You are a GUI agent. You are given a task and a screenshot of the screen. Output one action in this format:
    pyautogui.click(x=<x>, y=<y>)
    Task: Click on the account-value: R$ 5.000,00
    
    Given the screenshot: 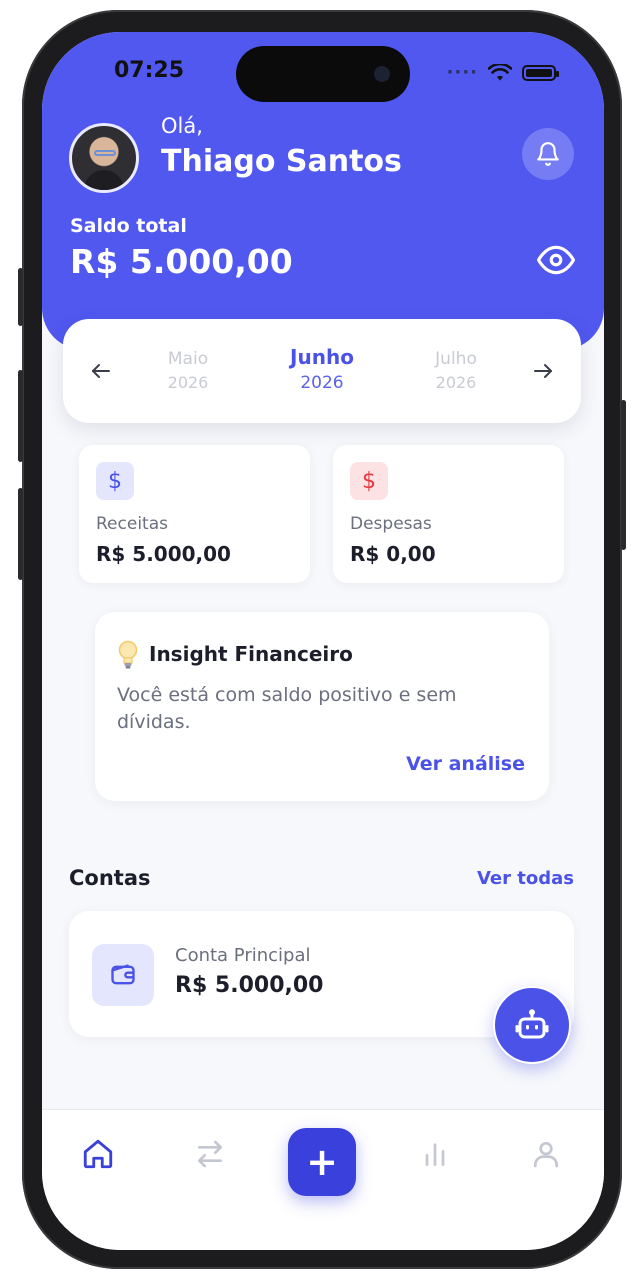 What is the action you would take?
    pyautogui.click(x=249, y=985)
    